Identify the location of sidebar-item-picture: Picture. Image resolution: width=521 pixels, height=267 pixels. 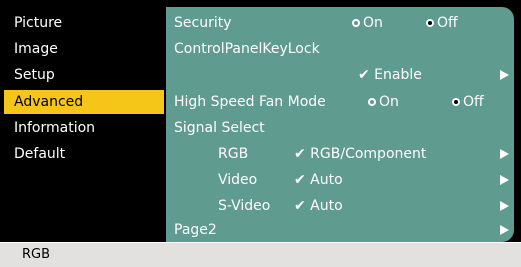
(84, 23).